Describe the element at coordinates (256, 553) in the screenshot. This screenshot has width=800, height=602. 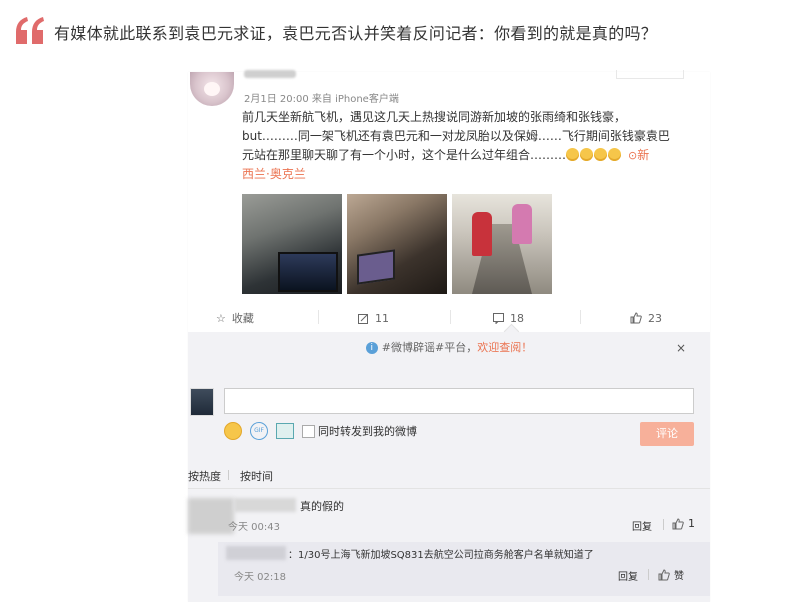
I see `reply-author-redacted` at that location.